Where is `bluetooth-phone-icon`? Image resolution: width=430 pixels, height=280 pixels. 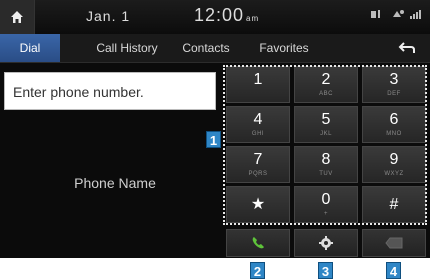 bluetooth-phone-icon is located at coordinates (375, 14).